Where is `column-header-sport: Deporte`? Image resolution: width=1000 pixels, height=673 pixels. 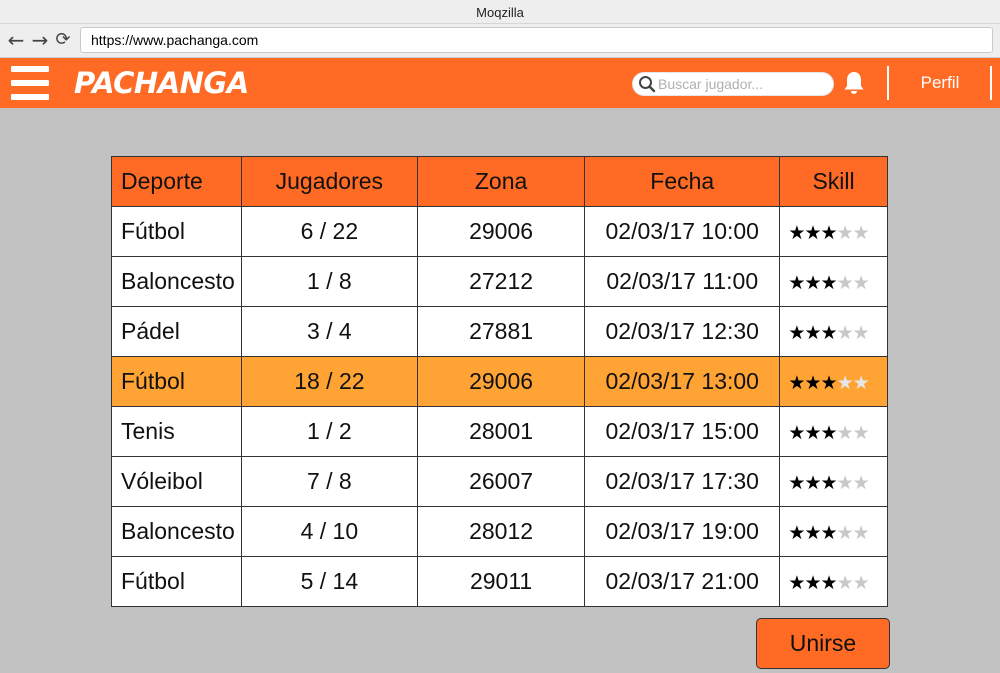
column-header-sport: Deporte is located at coordinates (176, 181).